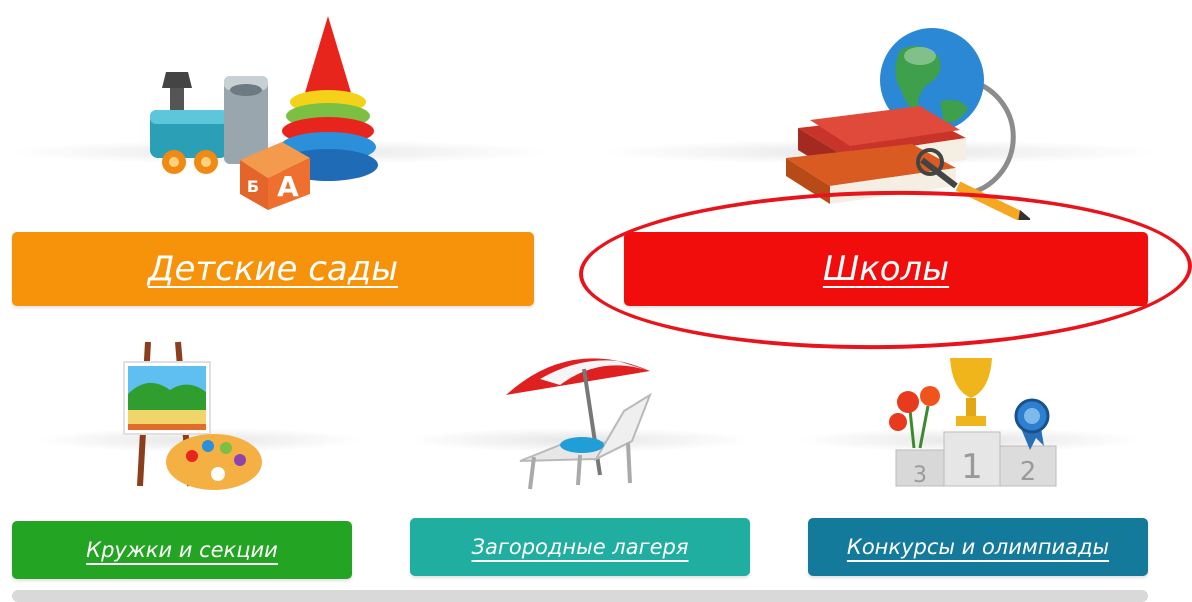  I want to click on clubs-label: Кружки и секции, so click(182, 550).